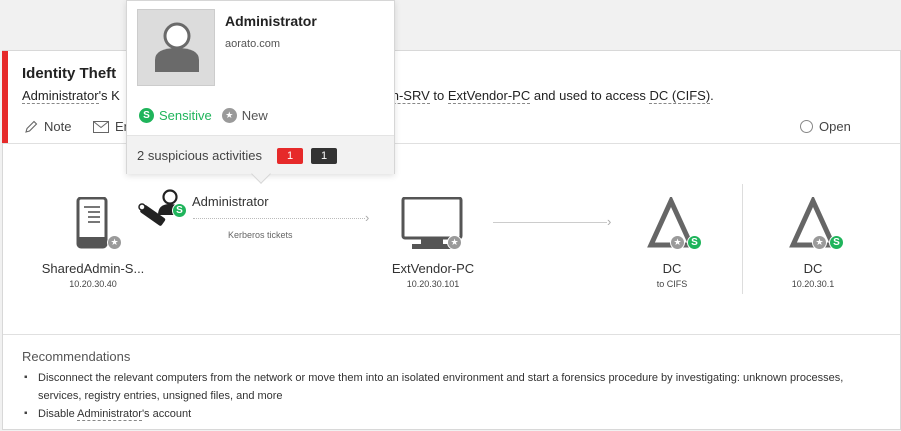 Image resolution: width=901 pixels, height=431 pixels. What do you see at coordinates (260, 235) in the screenshot?
I see `transport-label: Kerberos tickets` at bounding box center [260, 235].